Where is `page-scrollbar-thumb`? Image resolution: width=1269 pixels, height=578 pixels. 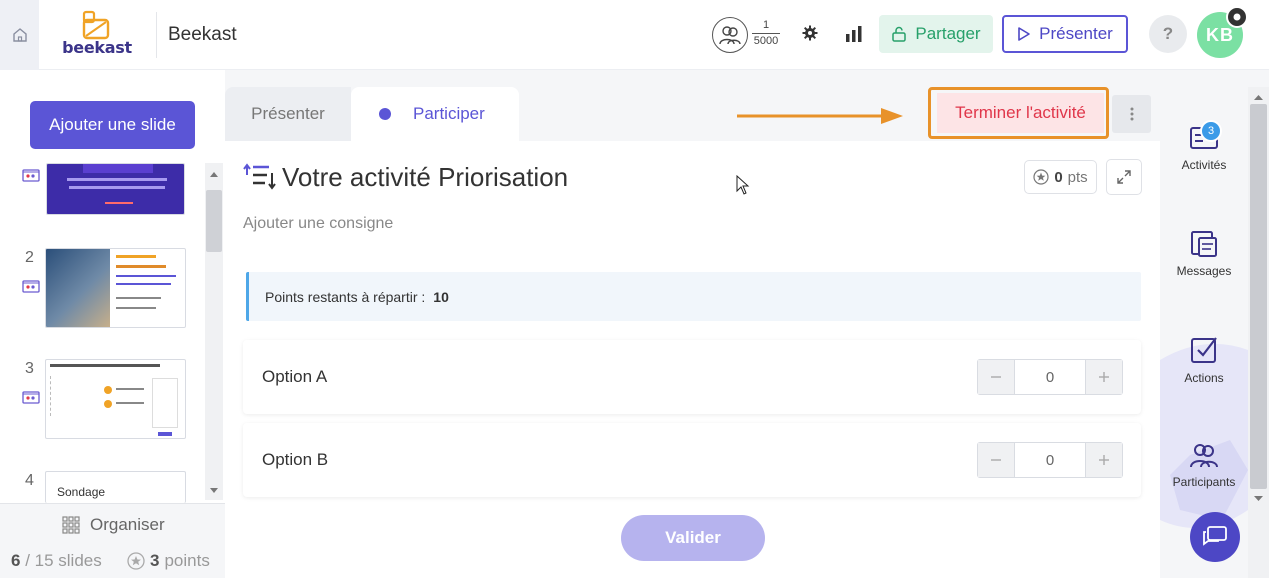 page-scrollbar-thumb is located at coordinates (1258, 296).